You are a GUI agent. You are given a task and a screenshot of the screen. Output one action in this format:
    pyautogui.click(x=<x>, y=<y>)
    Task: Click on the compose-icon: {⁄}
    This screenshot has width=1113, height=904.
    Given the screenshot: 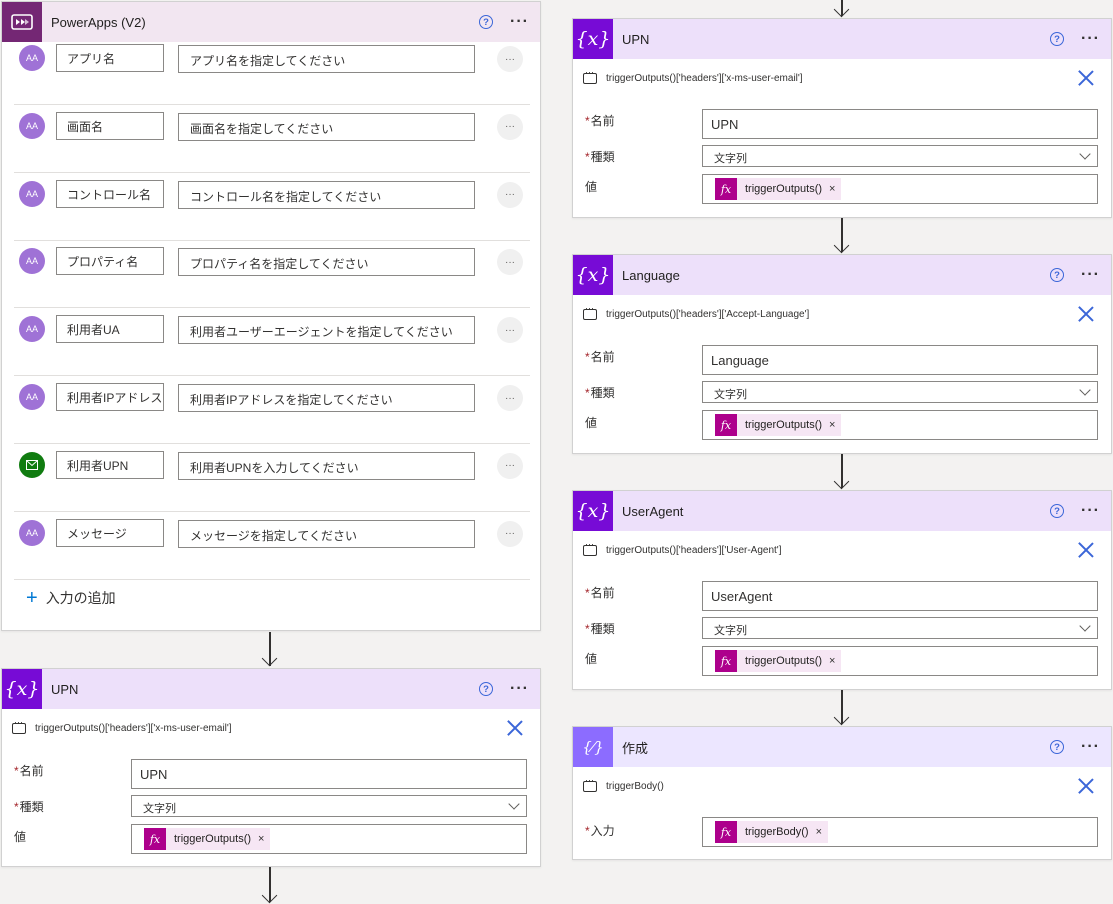 What is the action you would take?
    pyautogui.click(x=593, y=747)
    